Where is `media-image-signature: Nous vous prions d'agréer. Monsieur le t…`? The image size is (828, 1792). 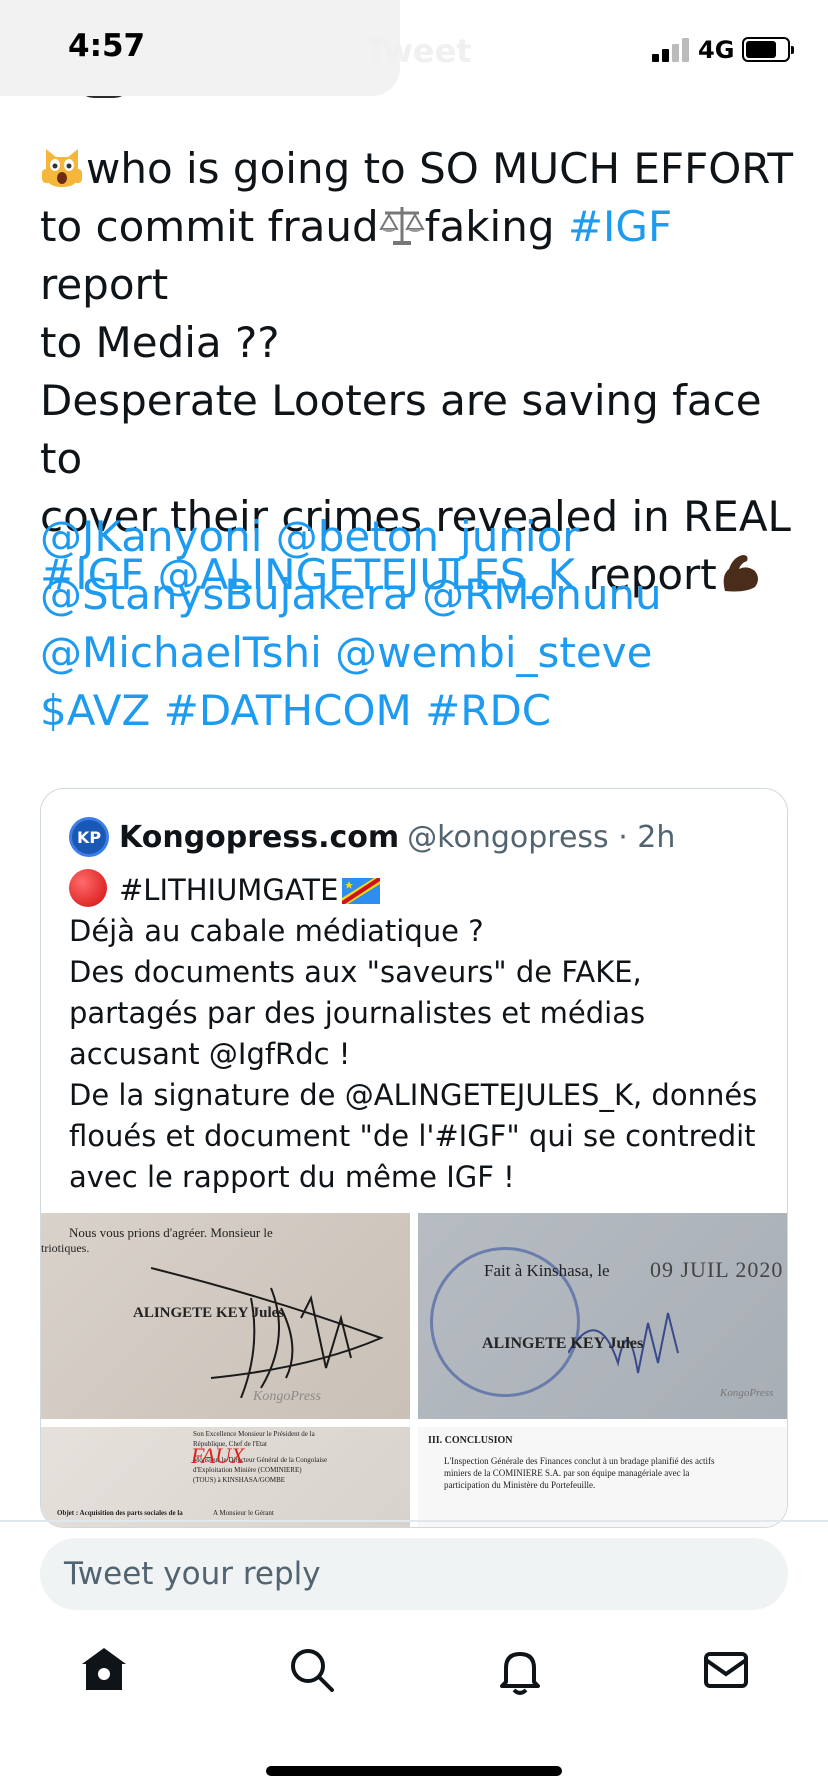
media-image-signature: Nous vous prions d'agréer. Monsieur le t… is located at coordinates (225, 1316).